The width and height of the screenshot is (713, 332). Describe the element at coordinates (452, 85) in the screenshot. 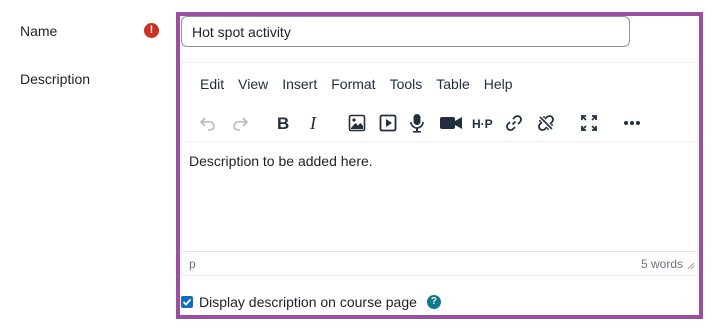

I see `menu-table: Table` at that location.